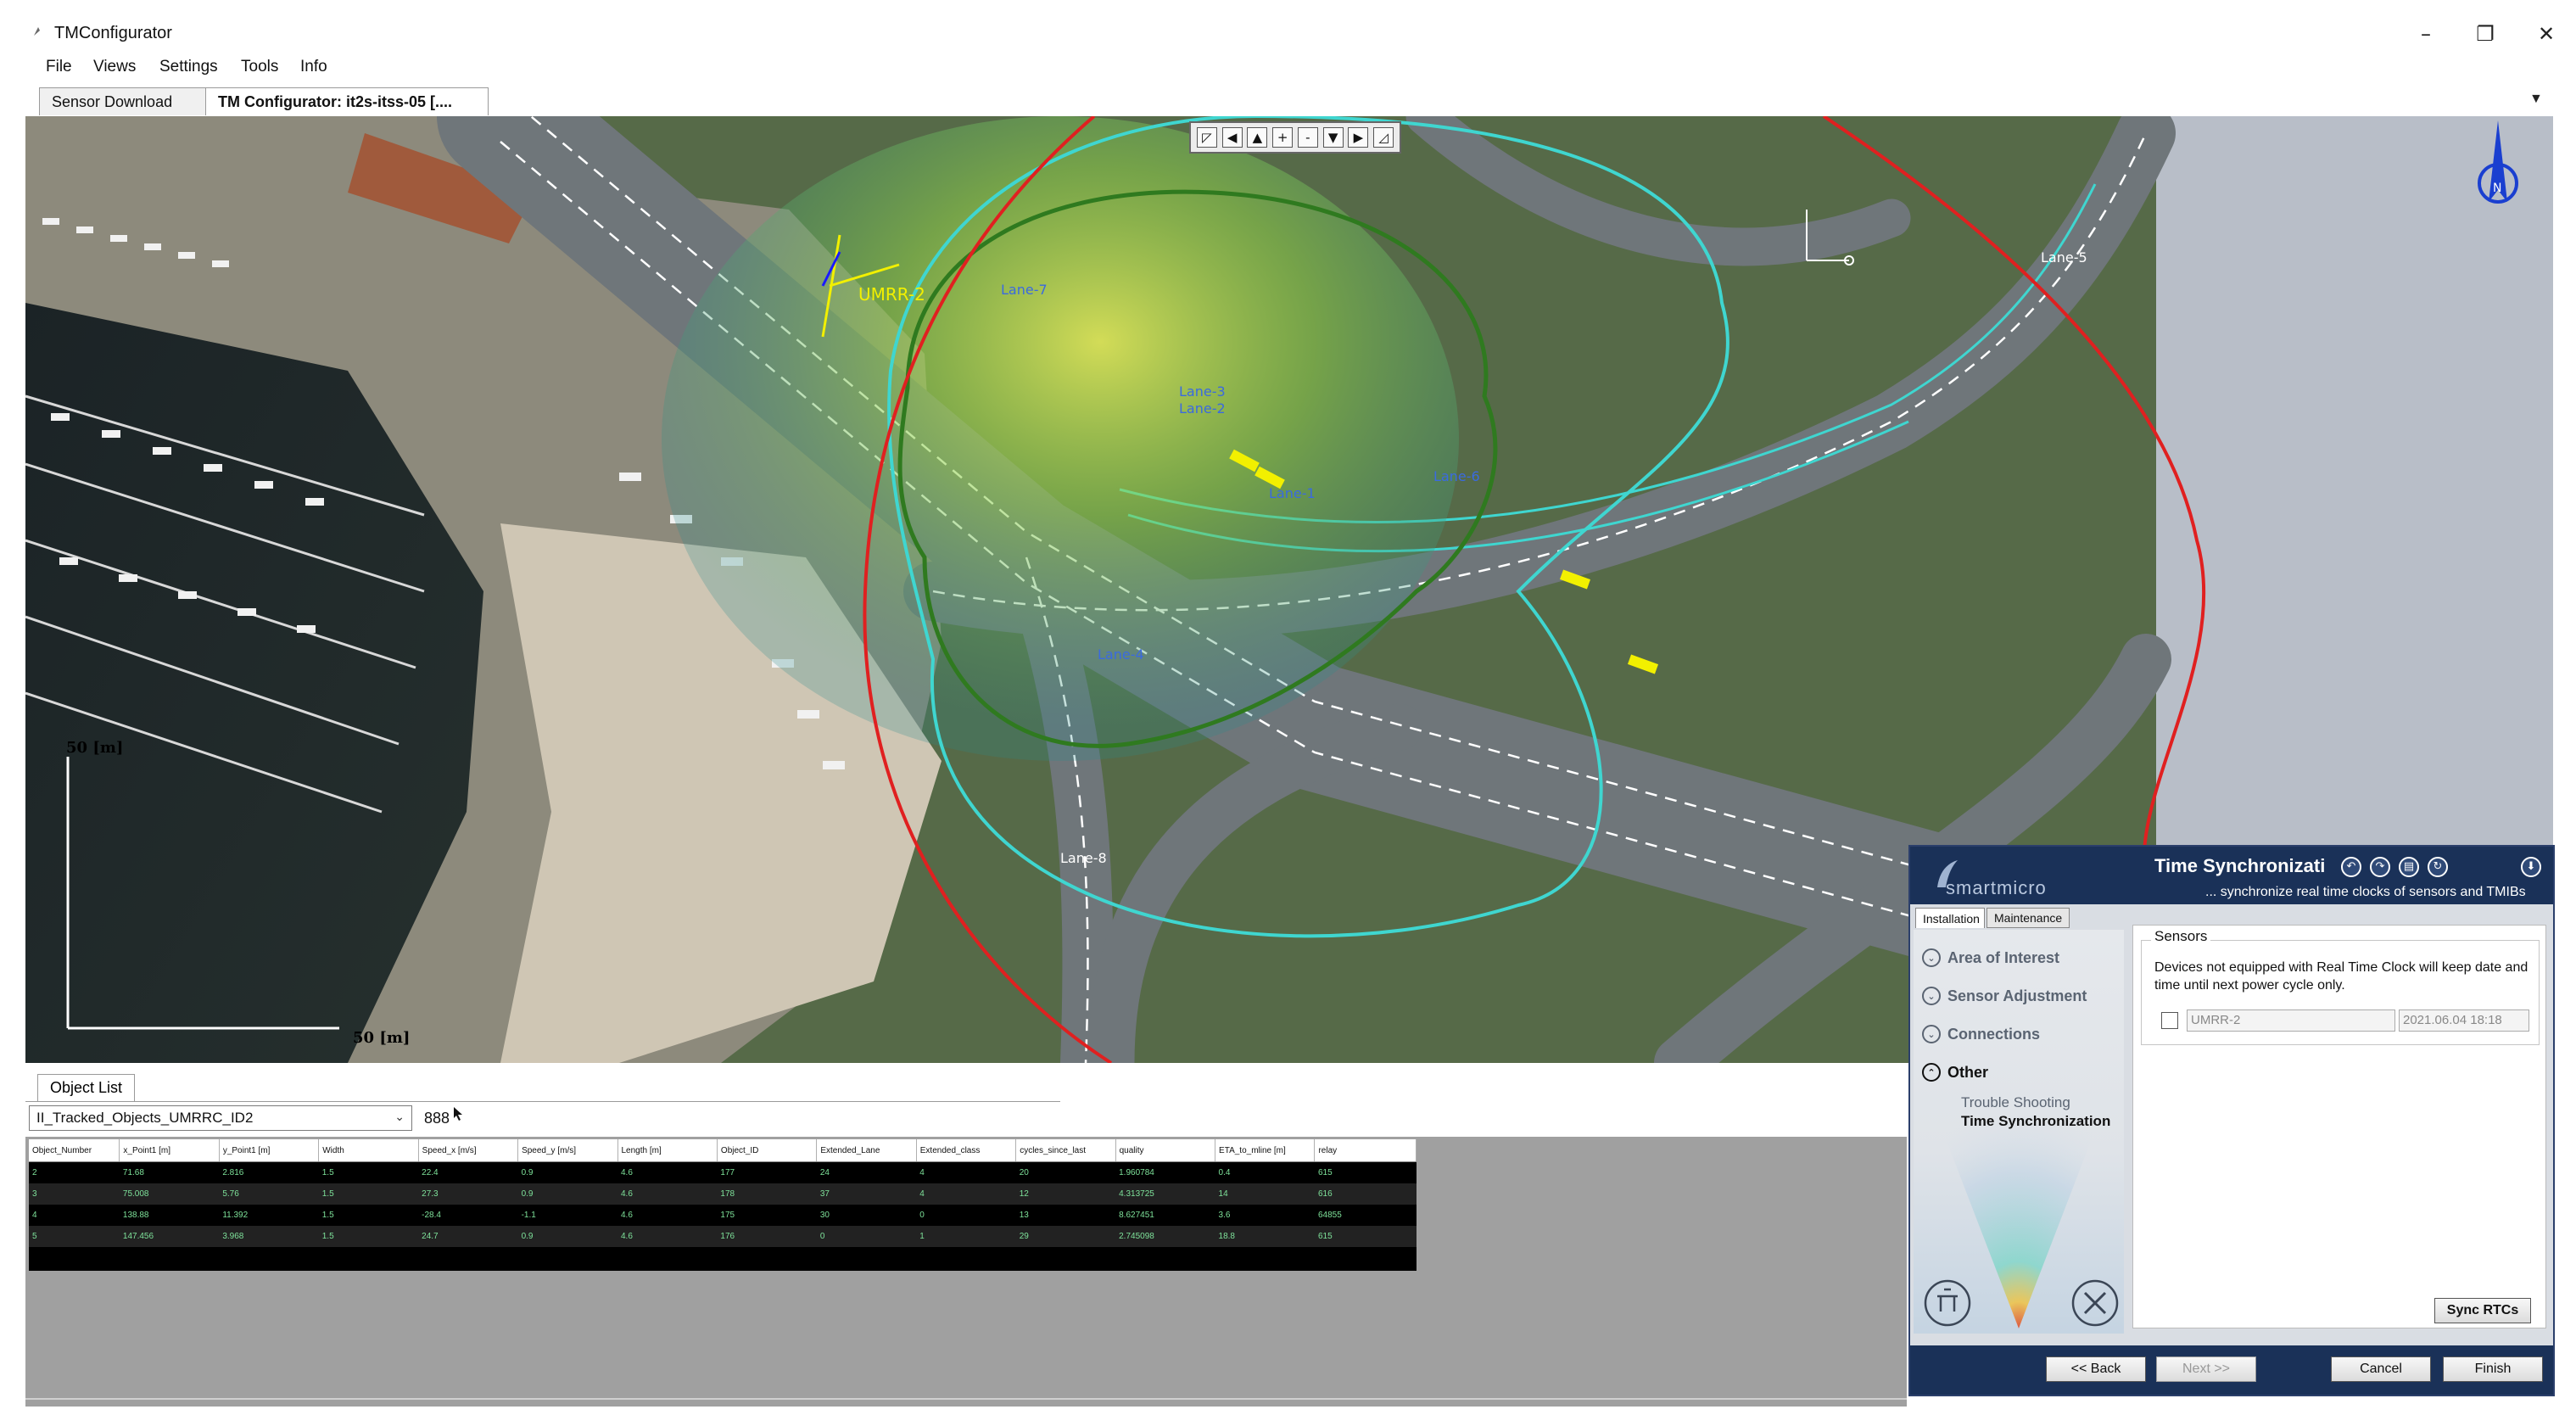  Describe the element at coordinates (567, 1215) in the screenshot. I see `table-cell: -1.1` at that location.